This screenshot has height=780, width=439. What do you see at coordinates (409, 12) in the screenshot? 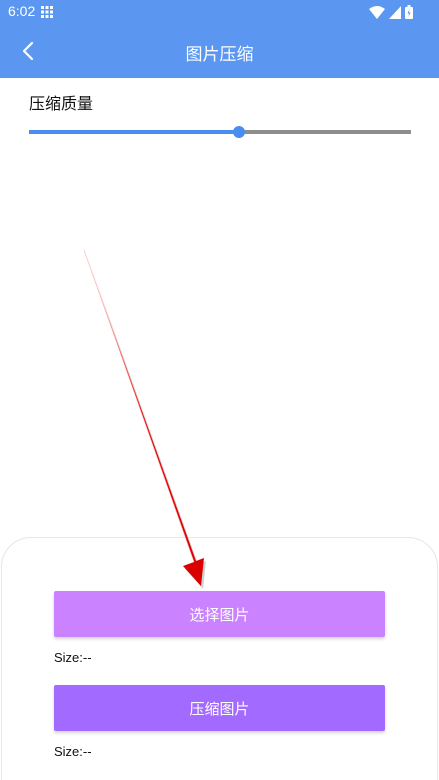
I see `battery-icon` at bounding box center [409, 12].